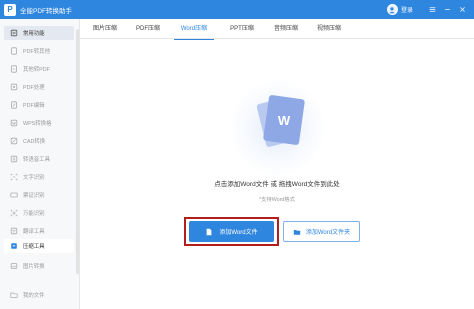 This screenshot has width=474, height=309. I want to click on scan-icon, so click(14, 213).